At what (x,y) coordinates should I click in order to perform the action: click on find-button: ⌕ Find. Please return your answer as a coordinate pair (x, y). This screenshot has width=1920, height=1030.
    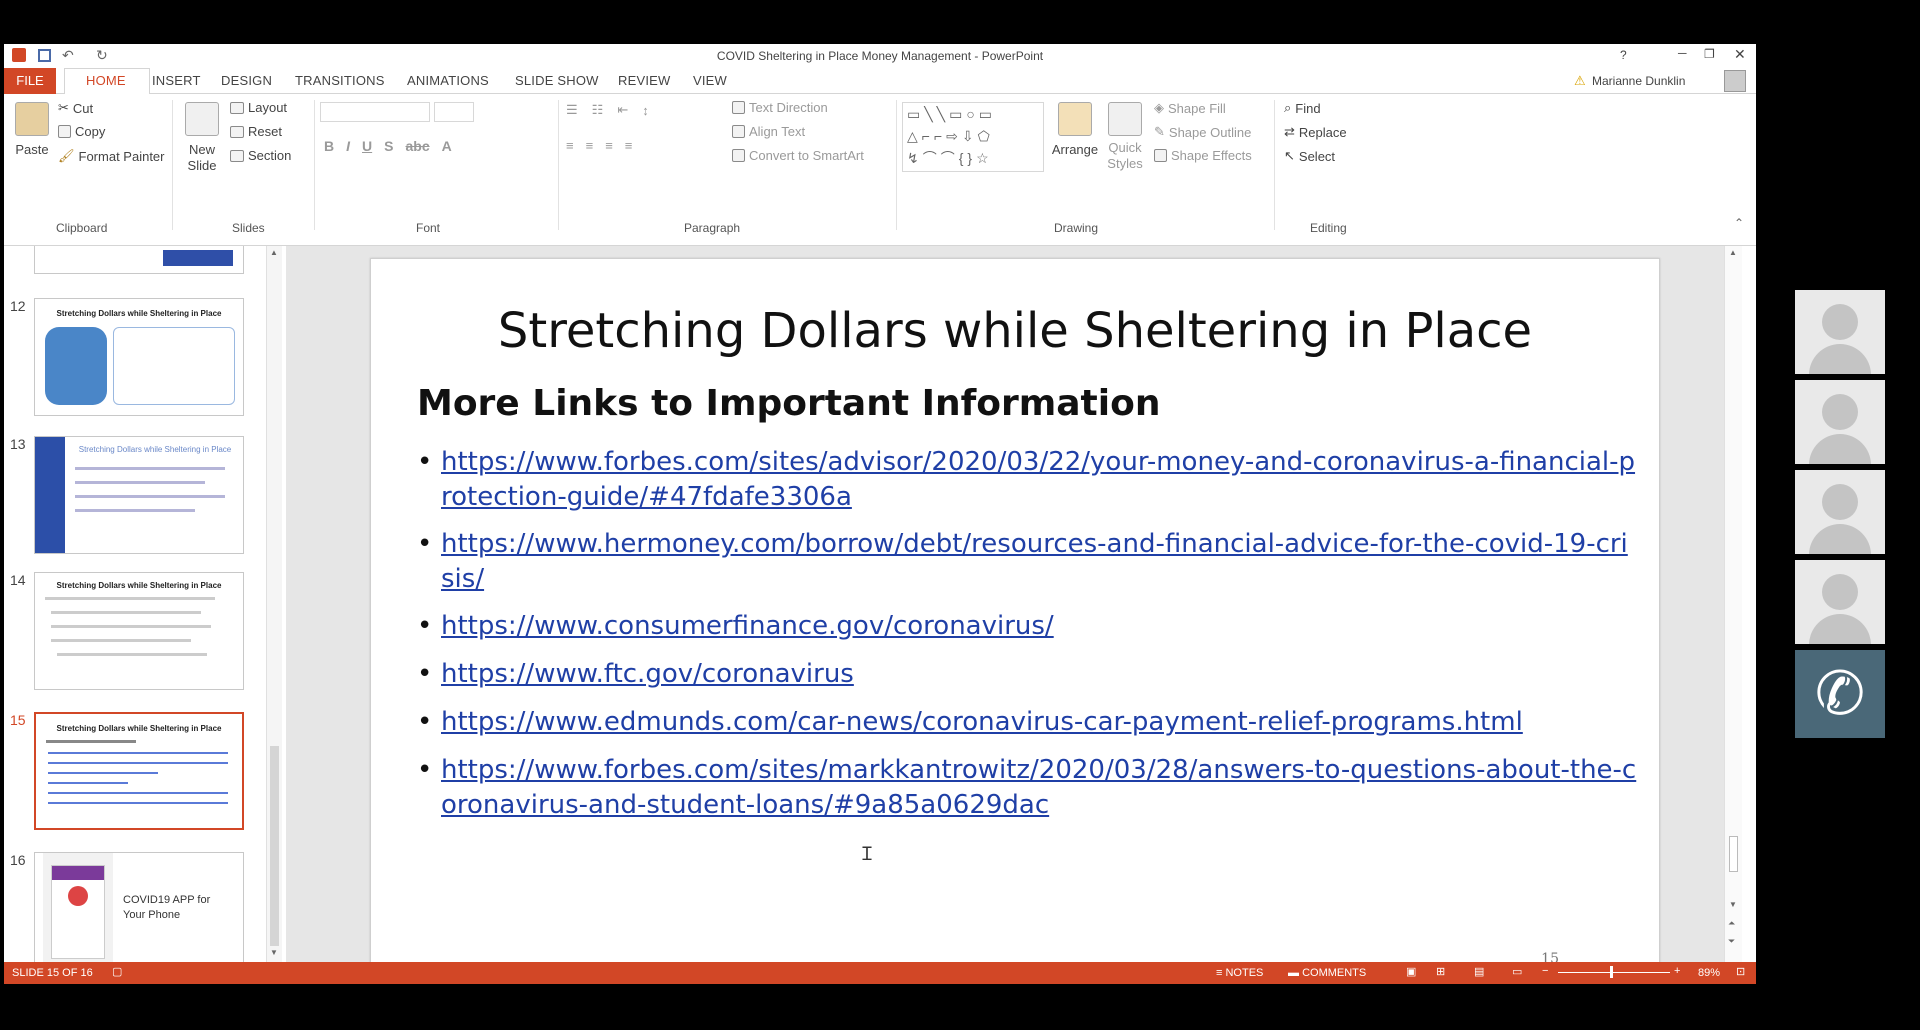
    Looking at the image, I should click on (1302, 108).